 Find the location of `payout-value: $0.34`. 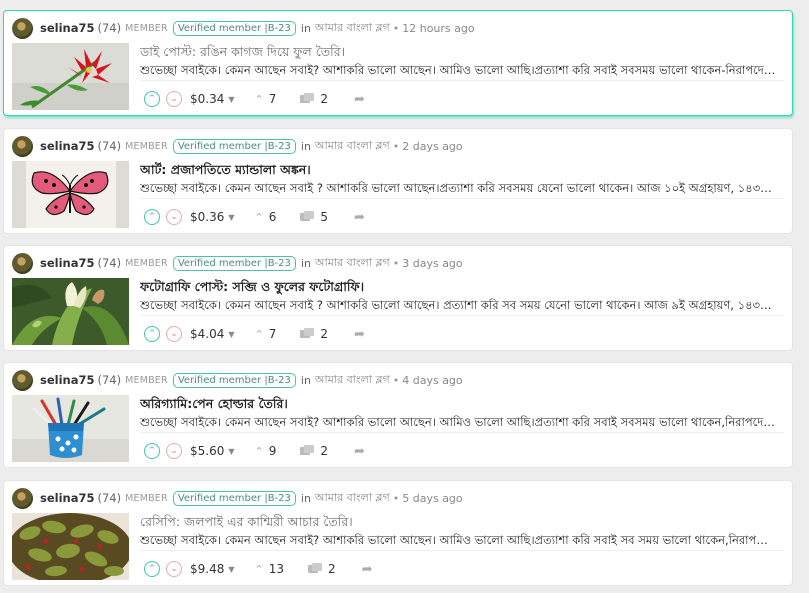

payout-value: $0.34 is located at coordinates (207, 99).